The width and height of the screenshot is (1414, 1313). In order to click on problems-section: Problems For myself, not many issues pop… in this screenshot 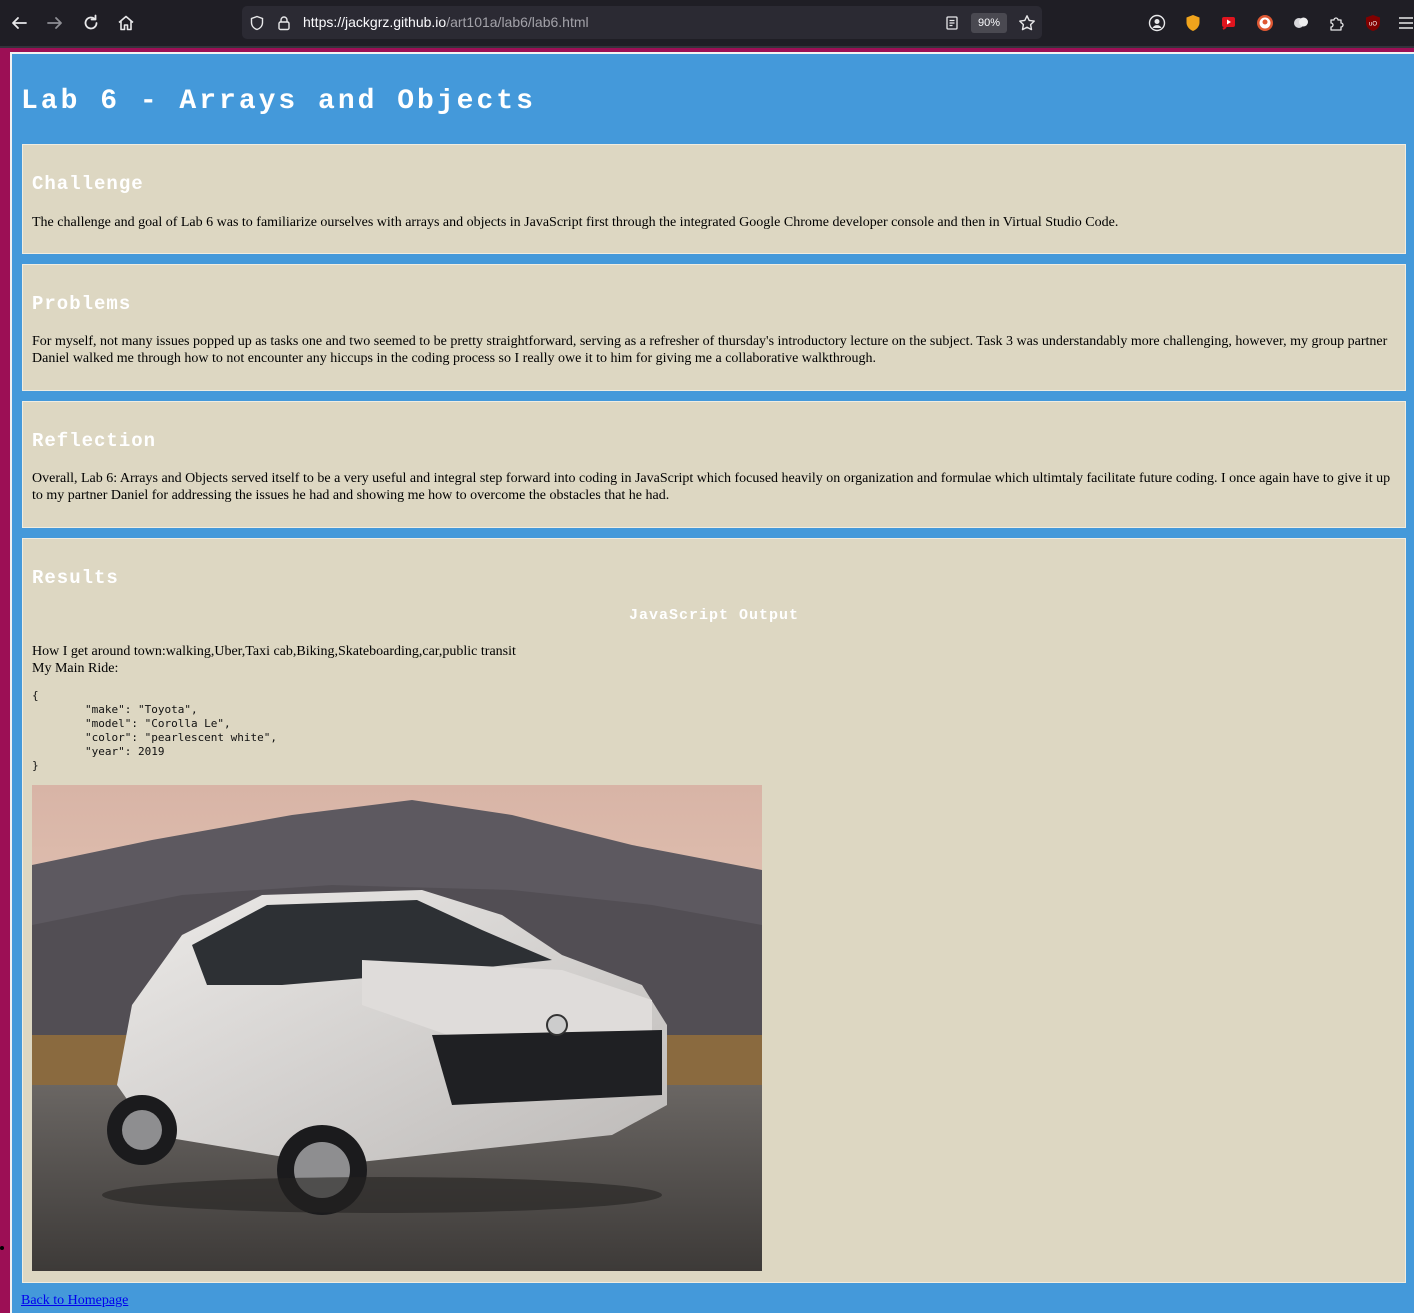, I will do `click(714, 327)`.